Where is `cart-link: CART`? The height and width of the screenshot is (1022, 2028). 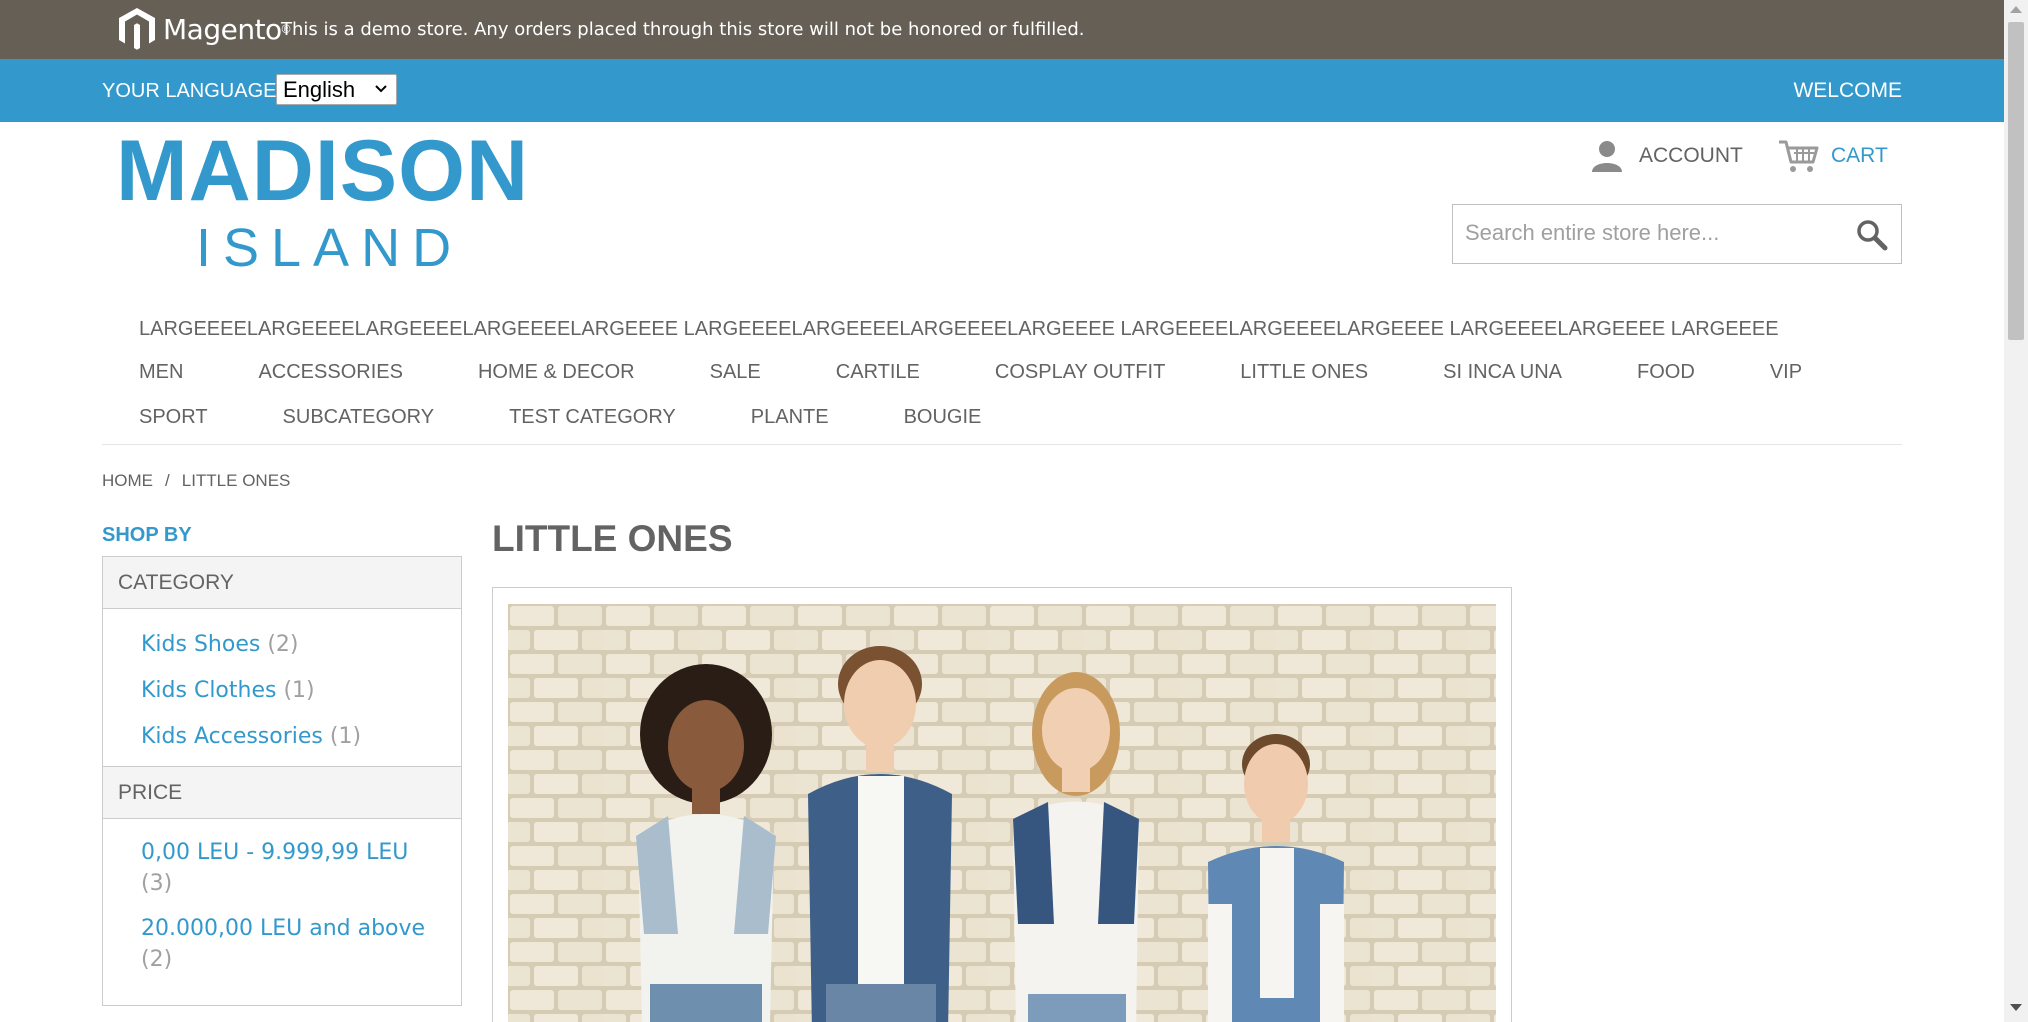
cart-link: CART is located at coordinates (1832, 156).